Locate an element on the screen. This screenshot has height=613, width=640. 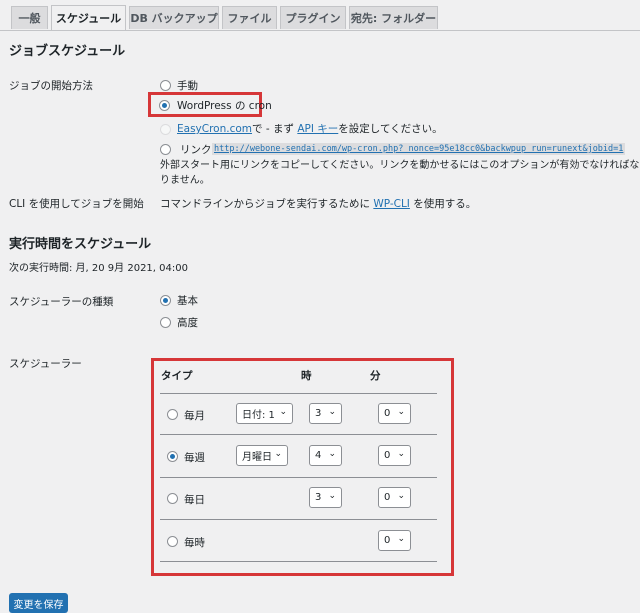
run-schedule-heading: 実行時間をスケジュール is located at coordinates (80, 244).